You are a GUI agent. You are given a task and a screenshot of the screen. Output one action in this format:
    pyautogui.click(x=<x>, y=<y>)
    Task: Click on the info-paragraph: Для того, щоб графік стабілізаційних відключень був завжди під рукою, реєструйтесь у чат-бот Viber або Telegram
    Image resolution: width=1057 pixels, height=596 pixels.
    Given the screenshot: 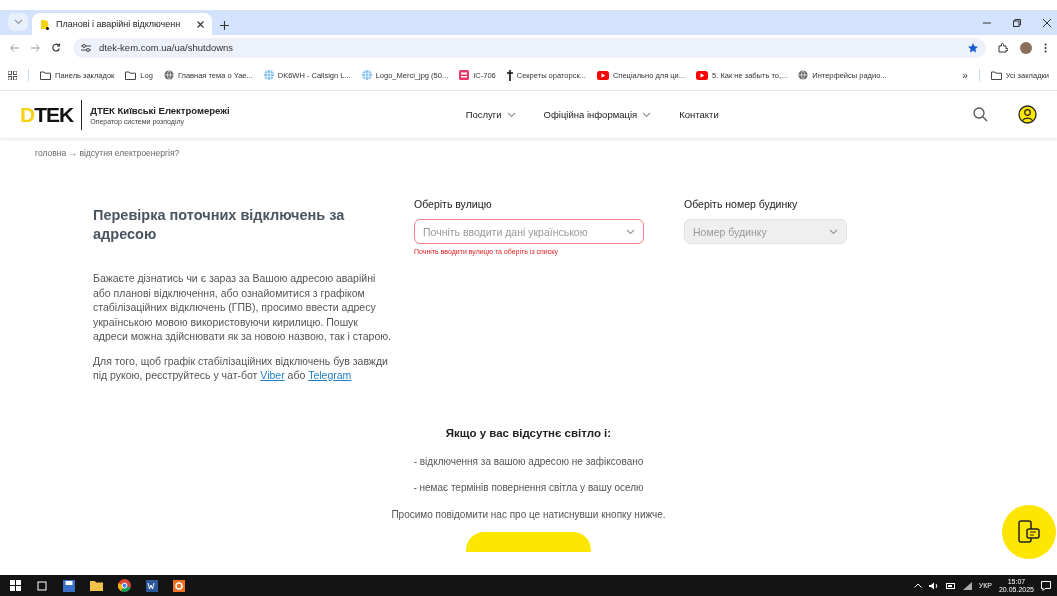 What is the action you would take?
    pyautogui.click(x=241, y=368)
    